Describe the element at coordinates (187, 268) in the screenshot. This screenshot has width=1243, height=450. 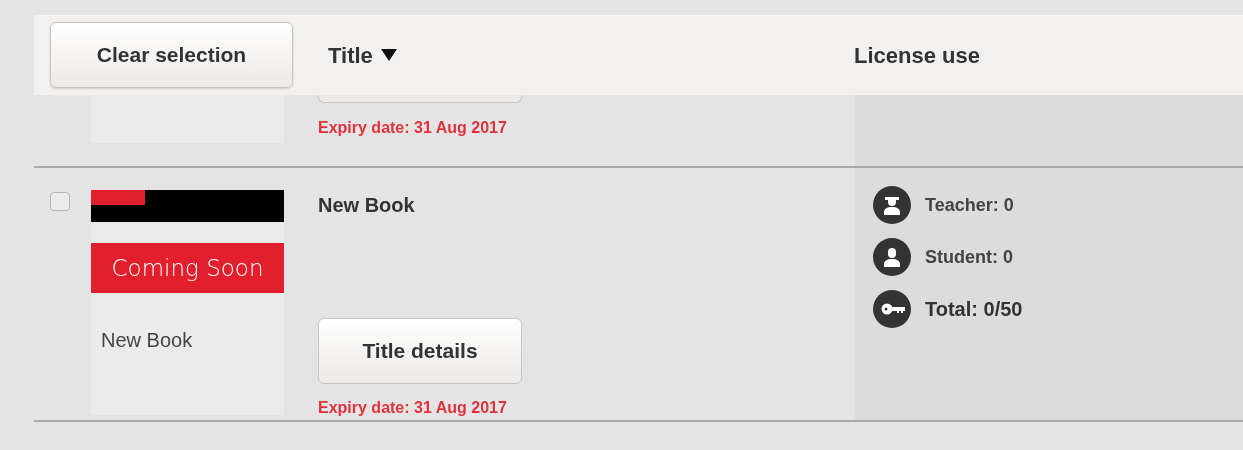
I see `cover-banner: Coming Soon` at that location.